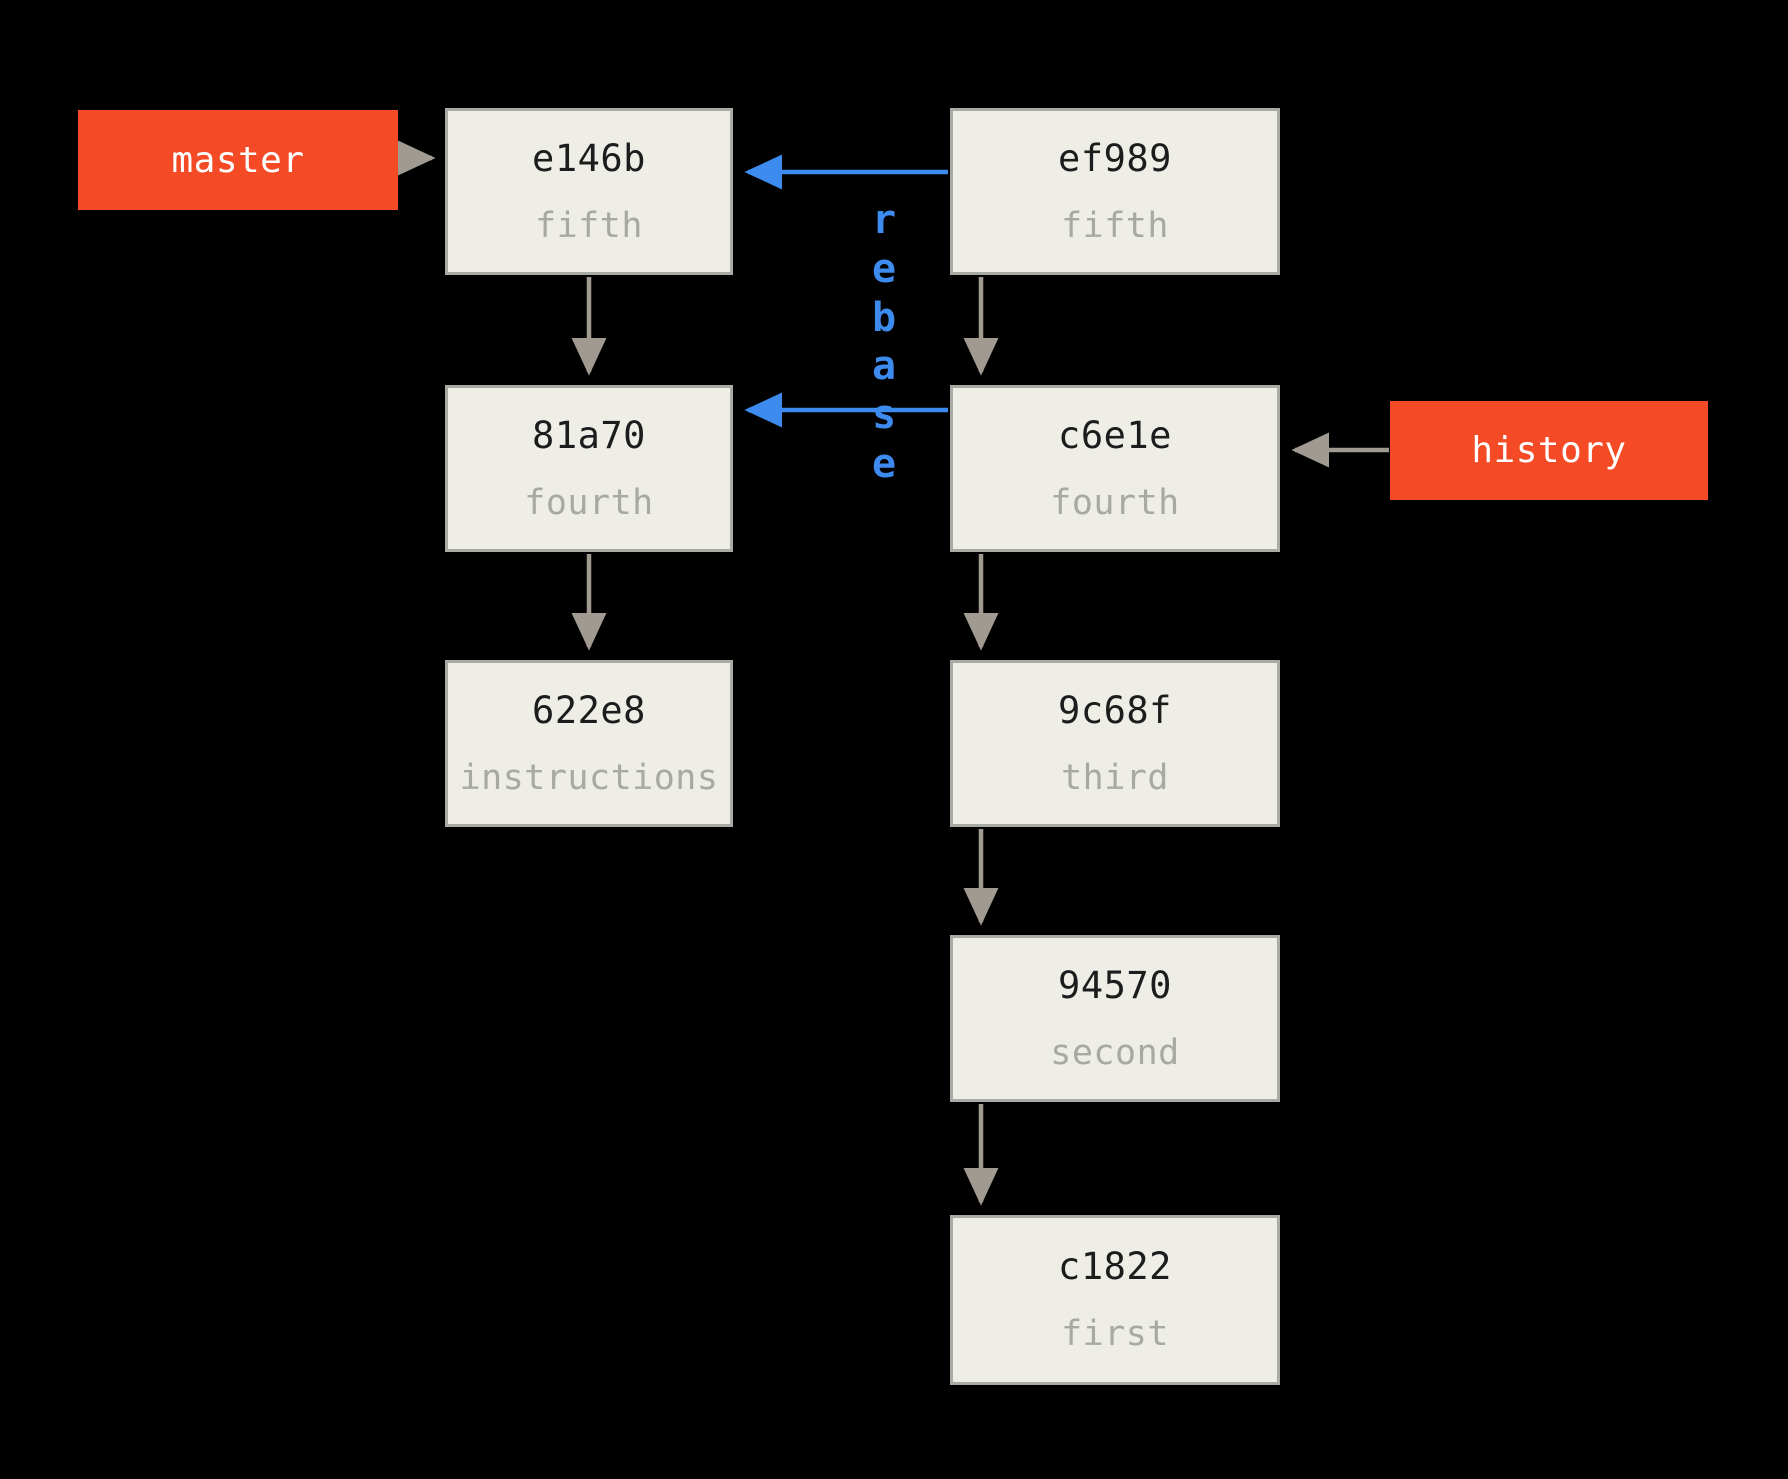 This screenshot has width=1788, height=1479. What do you see at coordinates (884, 415) in the screenshot?
I see `rebase-letter-s: s` at bounding box center [884, 415].